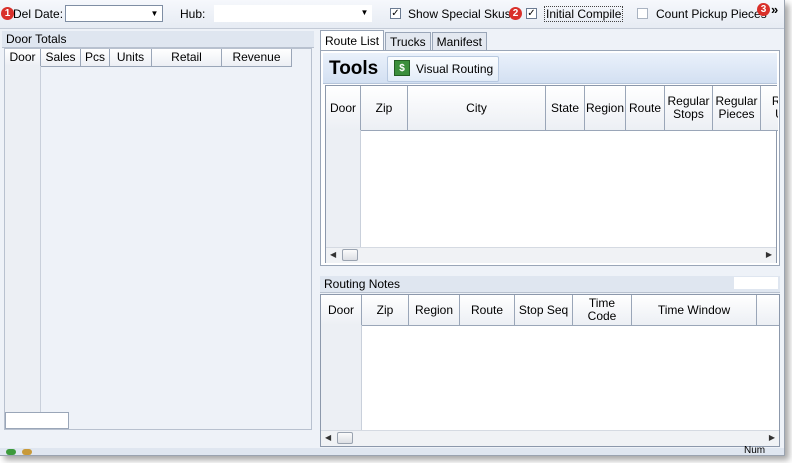  I want to click on col-units: Units, so click(131, 57).